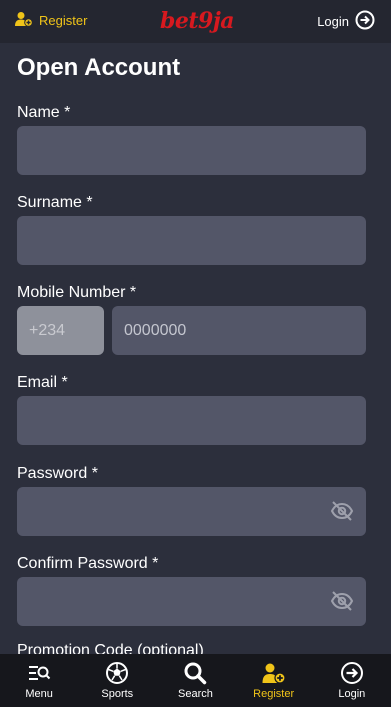 This screenshot has width=391, height=707. I want to click on nav-search: Search, so click(195, 677).